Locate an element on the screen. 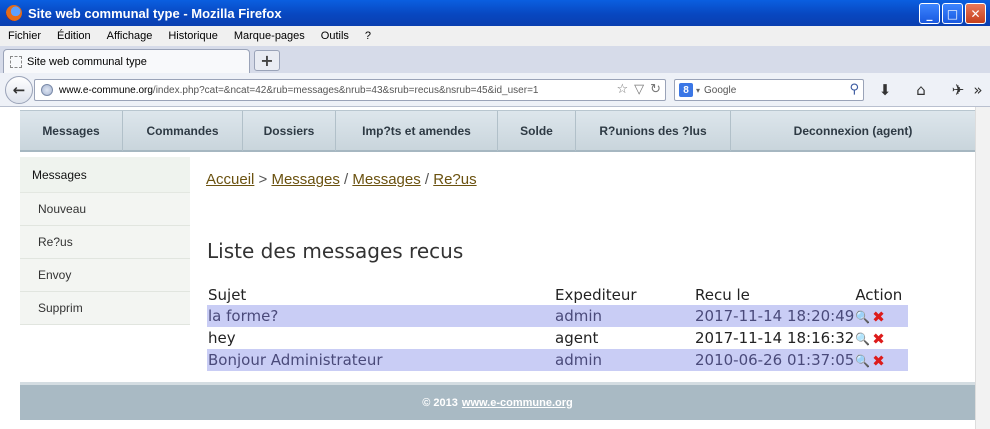 The height and width of the screenshot is (429, 990). top-nav-item: Deconnexion (agent) is located at coordinates (853, 131).